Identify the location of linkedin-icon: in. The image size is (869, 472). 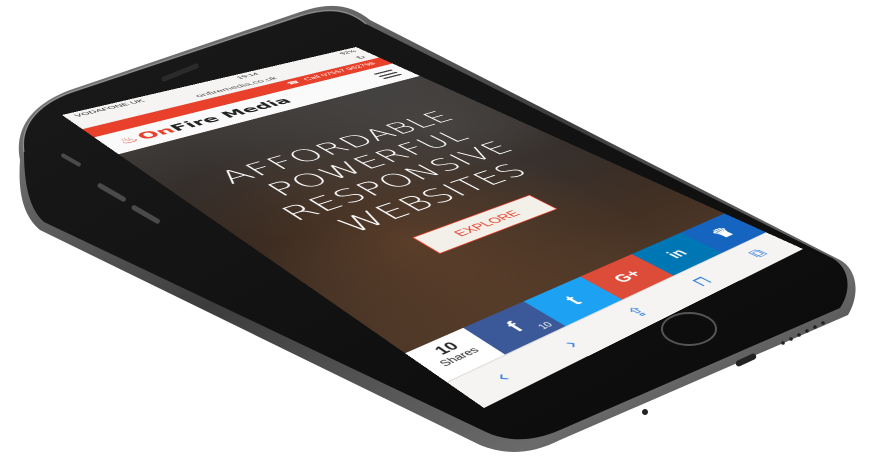
(677, 254).